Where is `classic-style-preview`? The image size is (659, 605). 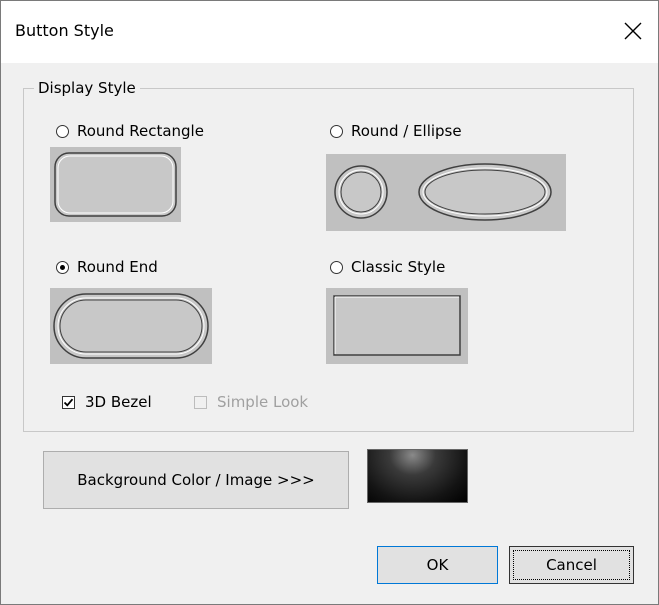 classic-style-preview is located at coordinates (397, 326).